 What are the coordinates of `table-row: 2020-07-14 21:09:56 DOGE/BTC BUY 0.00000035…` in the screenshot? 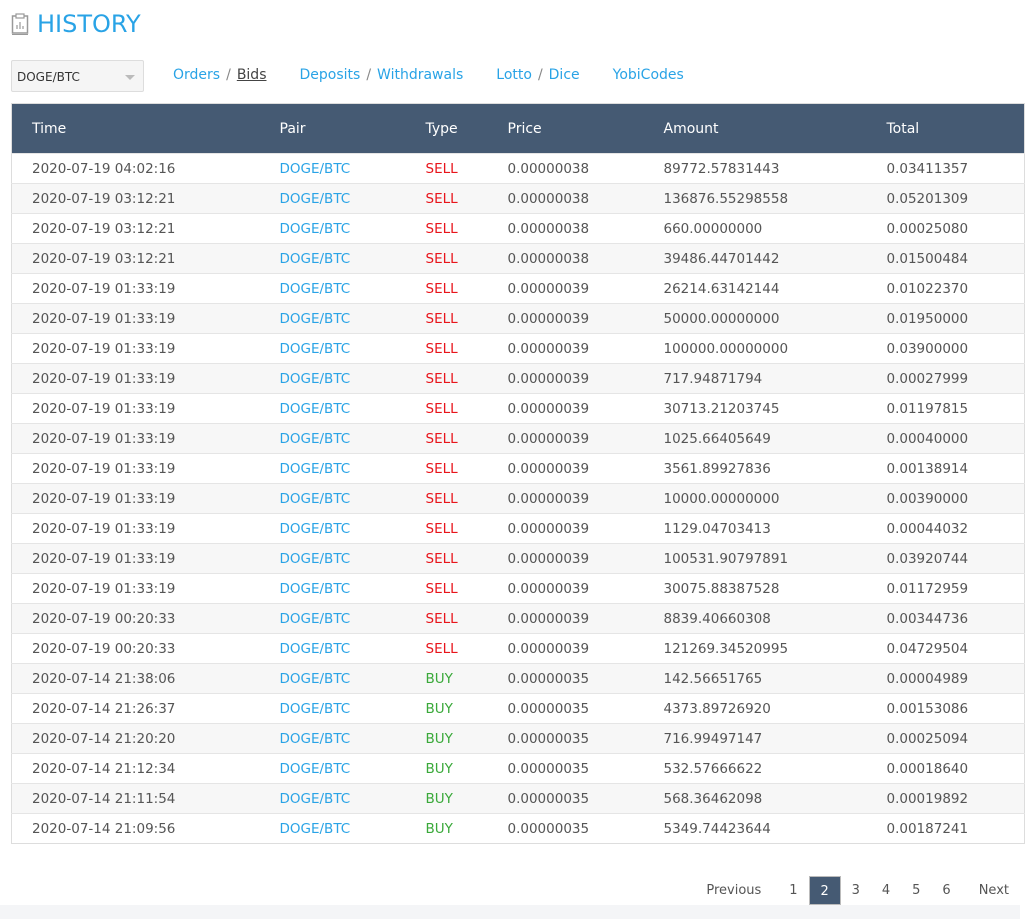 It's located at (518, 828).